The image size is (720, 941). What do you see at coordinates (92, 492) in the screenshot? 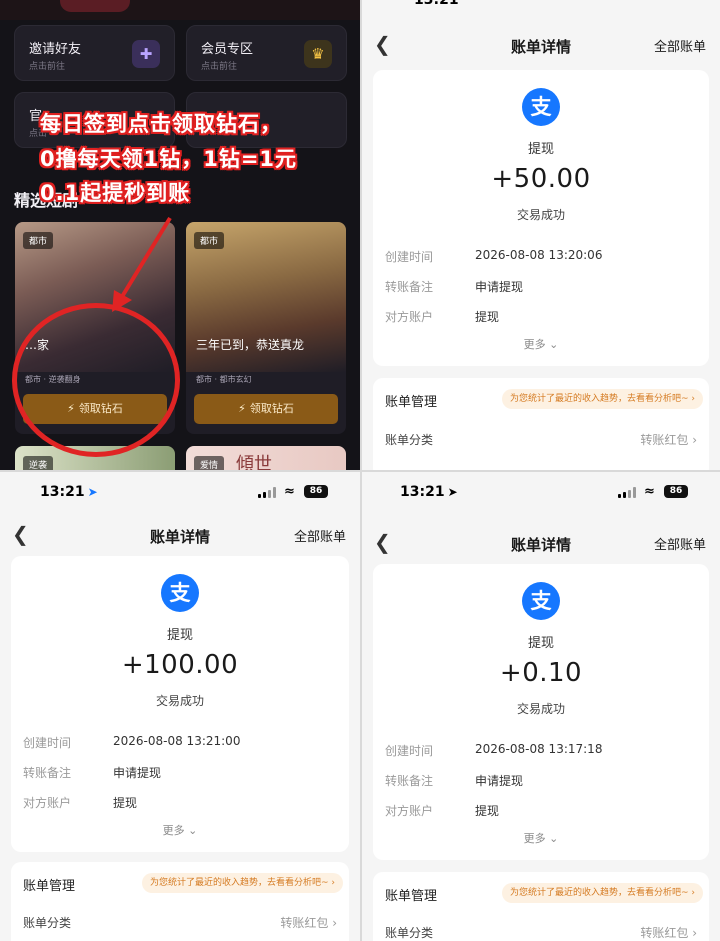
I see `location-icon: ➤` at bounding box center [92, 492].